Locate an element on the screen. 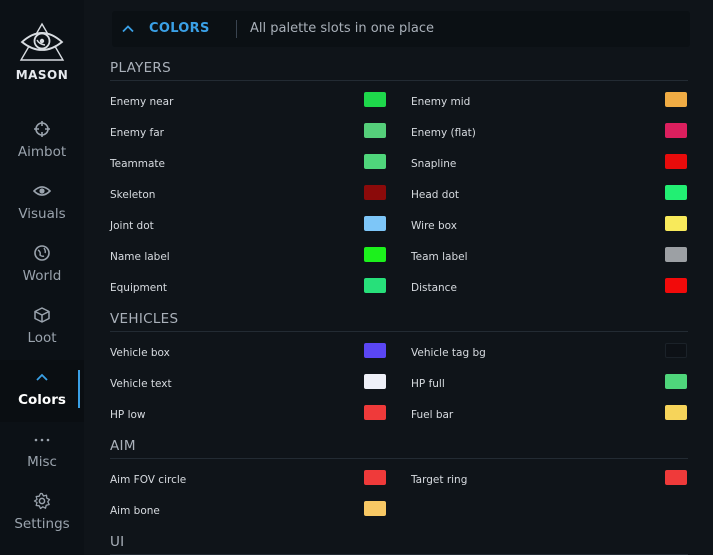 This screenshot has height=555, width=713. sidebar-item-label: Settings is located at coordinates (42, 524).